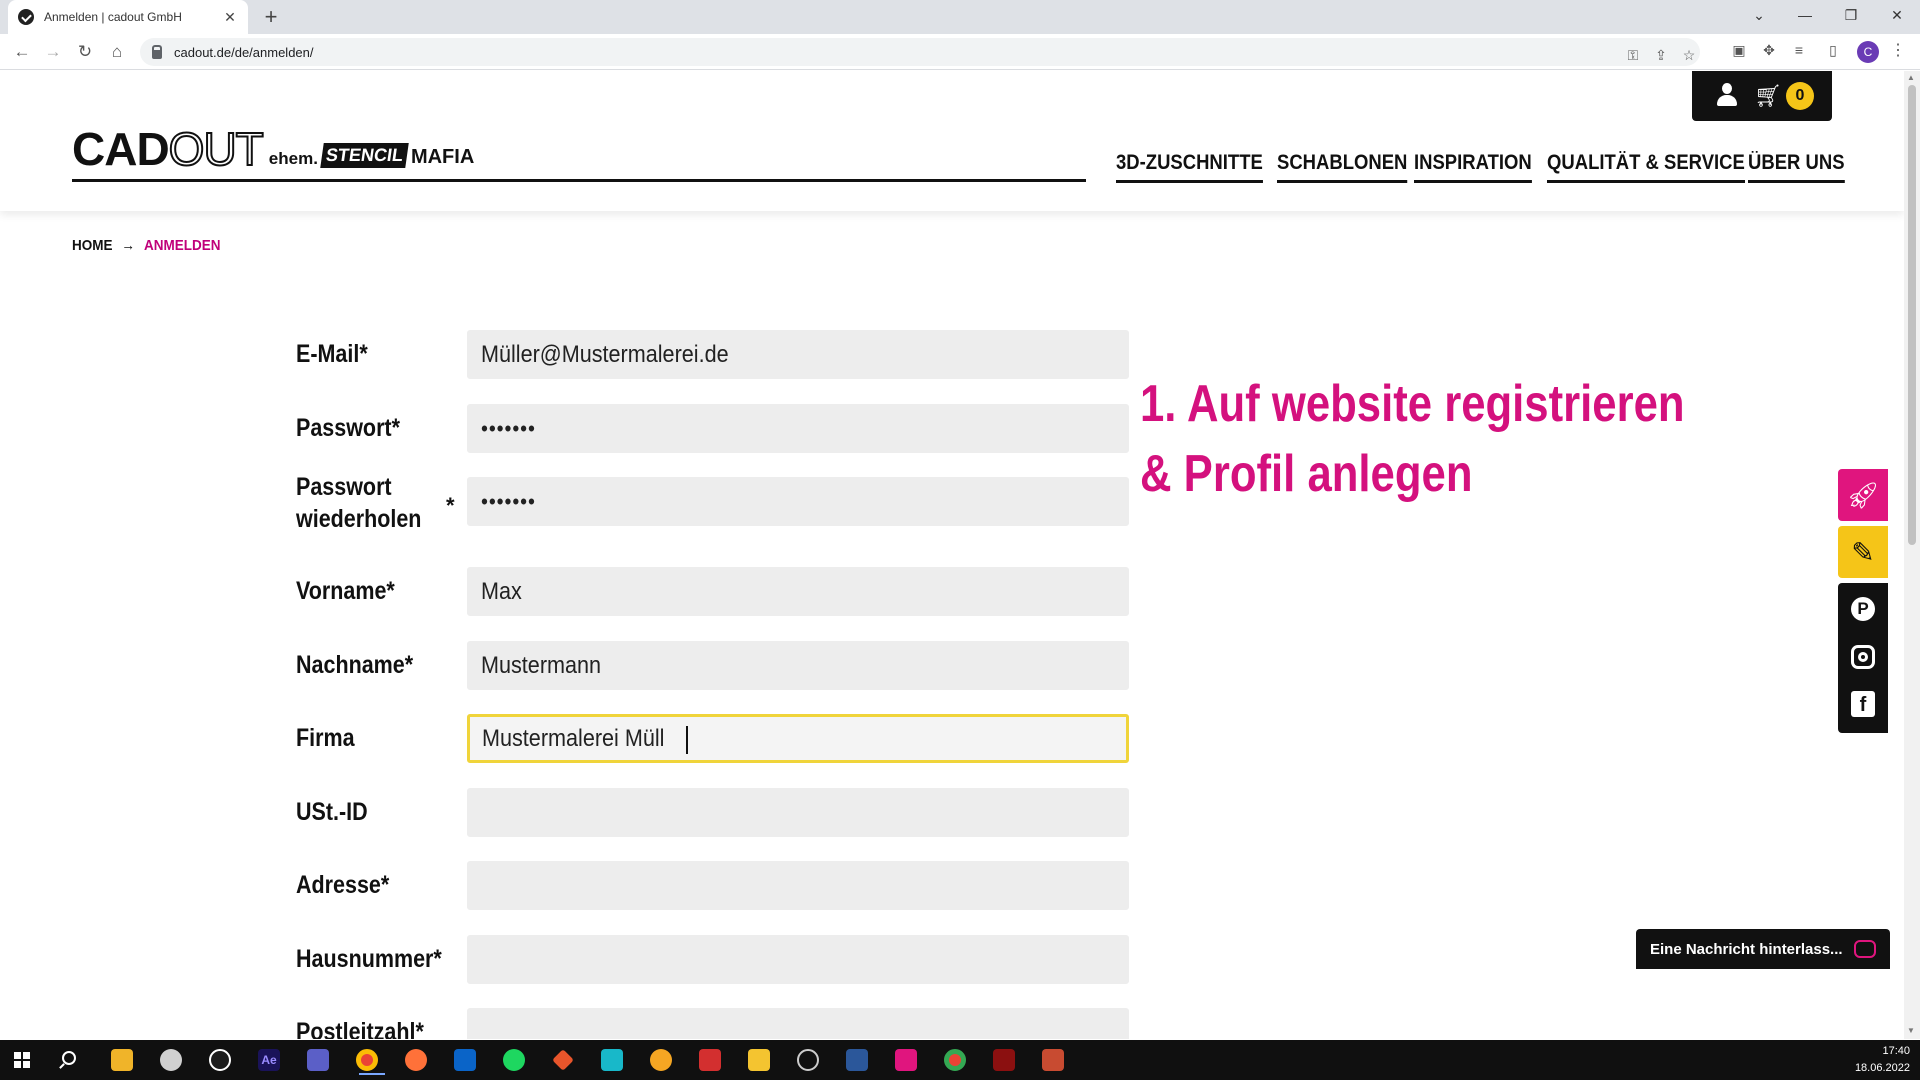  Describe the element at coordinates (359, 519) in the screenshot. I see `password-repeat-label-line2: wiederholen` at that location.